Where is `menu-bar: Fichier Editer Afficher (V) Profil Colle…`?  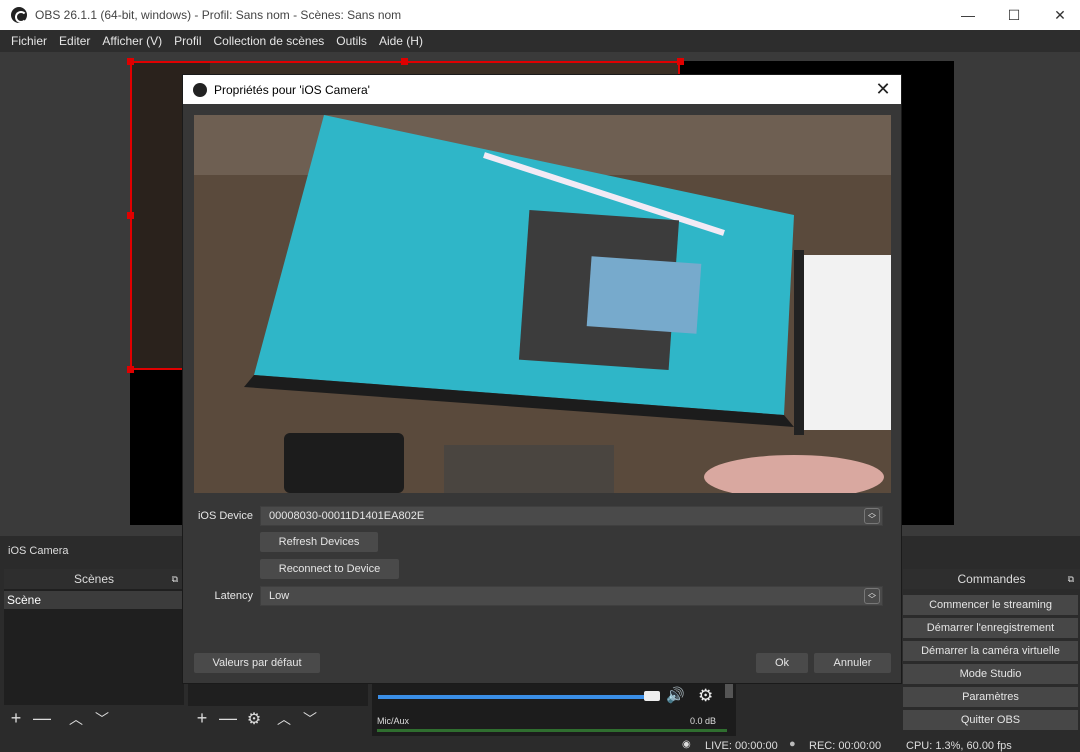 menu-bar: Fichier Editer Afficher (V) Profil Colle… is located at coordinates (540, 41).